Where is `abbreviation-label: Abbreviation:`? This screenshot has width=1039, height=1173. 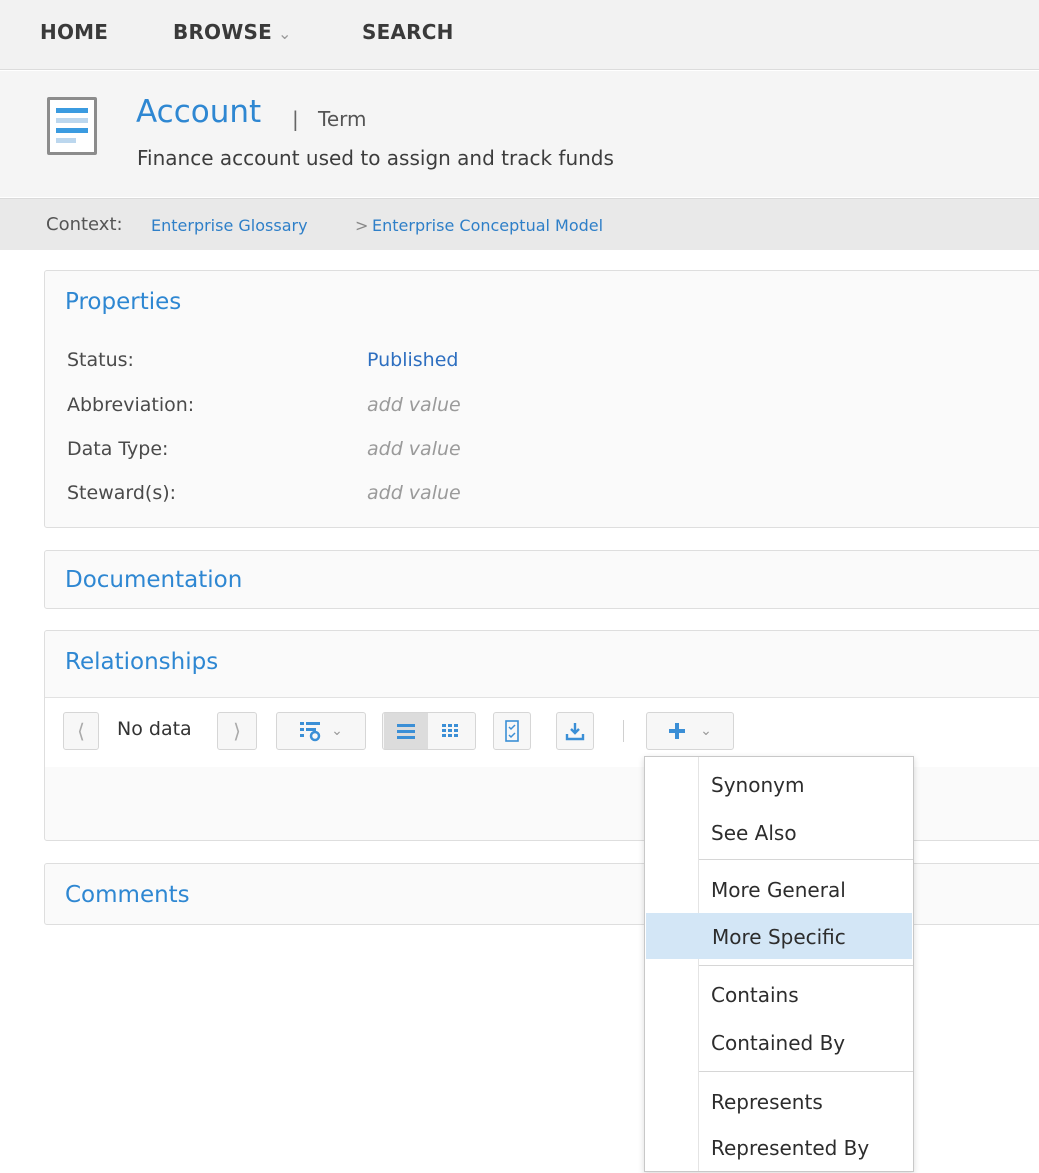 abbreviation-label: Abbreviation: is located at coordinates (131, 405).